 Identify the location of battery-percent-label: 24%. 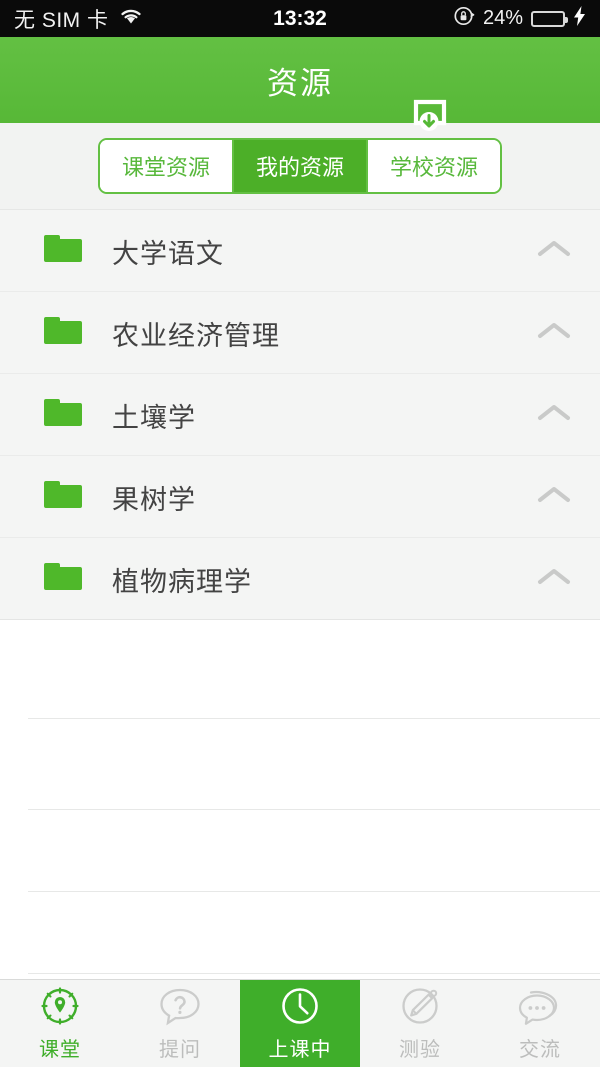
(502, 18).